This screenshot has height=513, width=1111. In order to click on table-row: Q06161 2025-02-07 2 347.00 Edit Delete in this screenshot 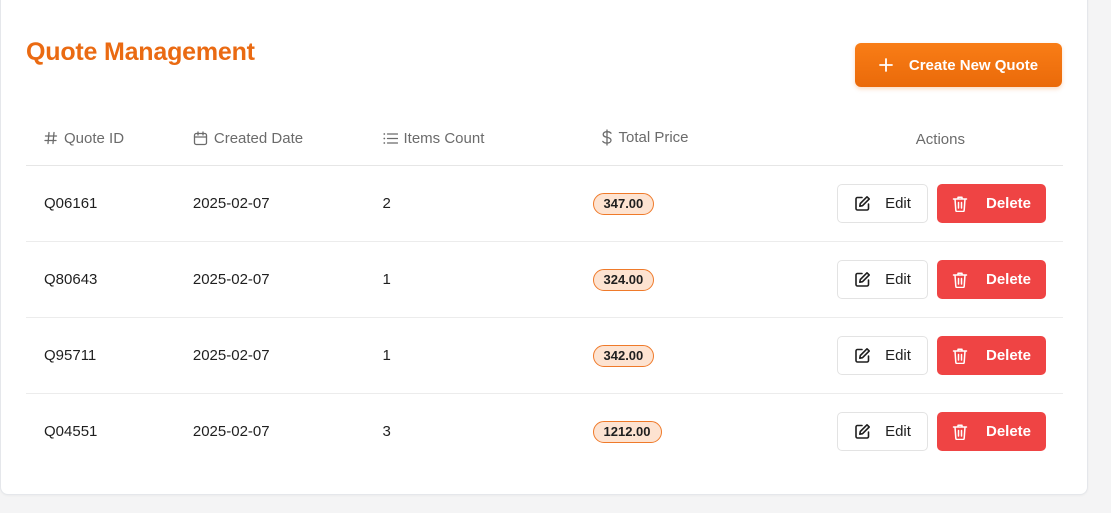, I will do `click(544, 203)`.